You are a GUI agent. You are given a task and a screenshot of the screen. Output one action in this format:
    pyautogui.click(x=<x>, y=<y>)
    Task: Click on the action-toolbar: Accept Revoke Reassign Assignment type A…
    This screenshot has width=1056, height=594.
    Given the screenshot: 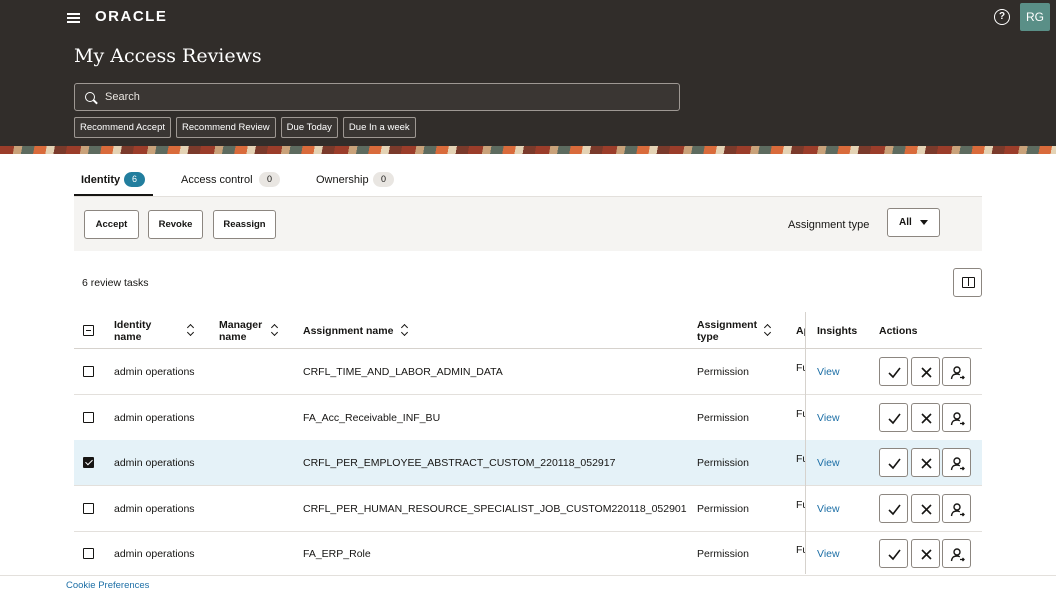 What is the action you would take?
    pyautogui.click(x=528, y=223)
    